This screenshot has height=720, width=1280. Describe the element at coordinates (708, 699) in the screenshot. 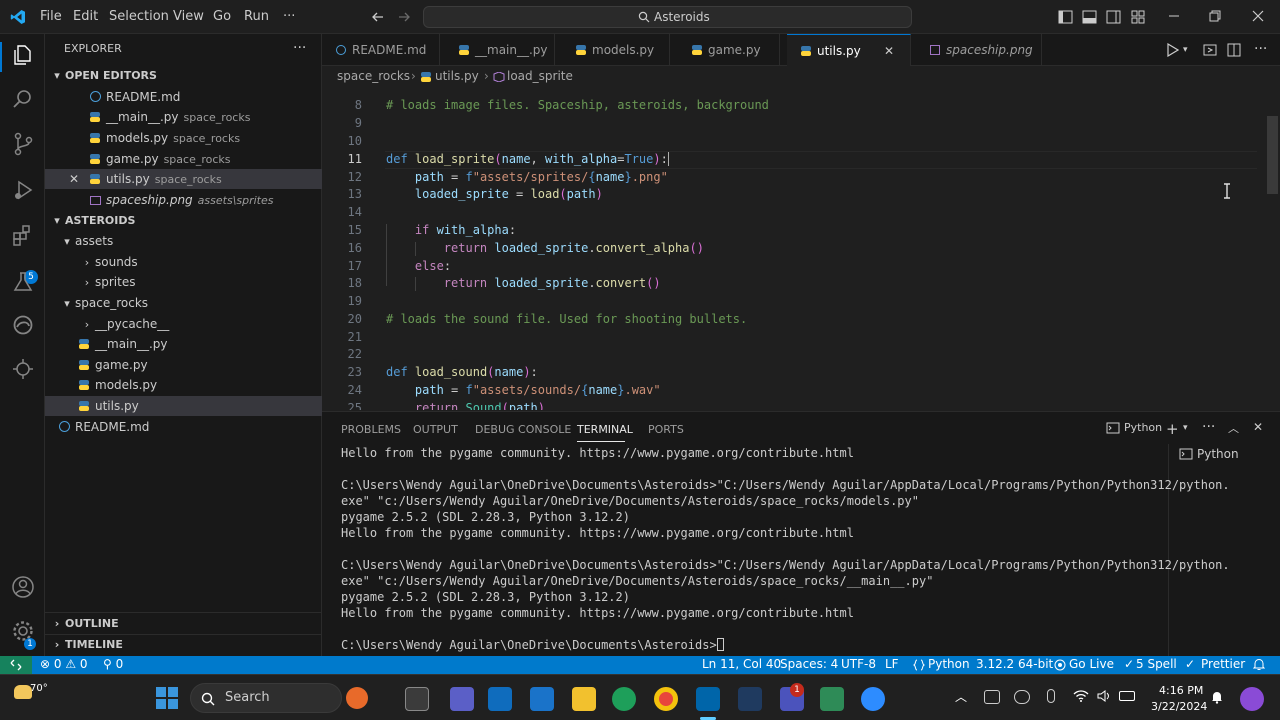

I see `vscode-taskbar-icon` at that location.